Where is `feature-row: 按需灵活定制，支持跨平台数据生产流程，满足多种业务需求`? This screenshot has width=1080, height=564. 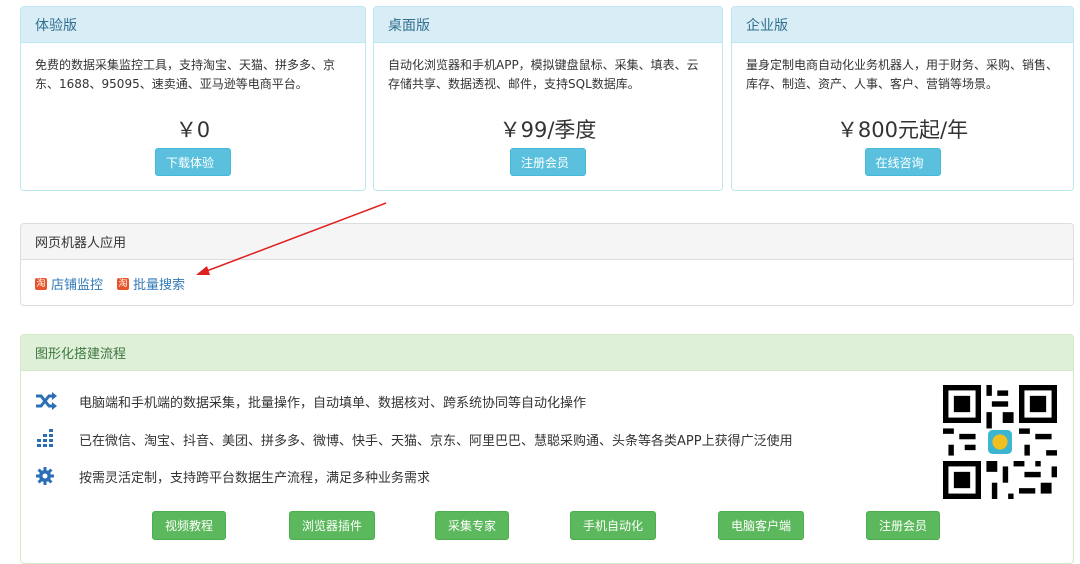 feature-row: 按需灵活定制，支持跨平台数据生产流程，满足多种业务需求 is located at coordinates (232, 476).